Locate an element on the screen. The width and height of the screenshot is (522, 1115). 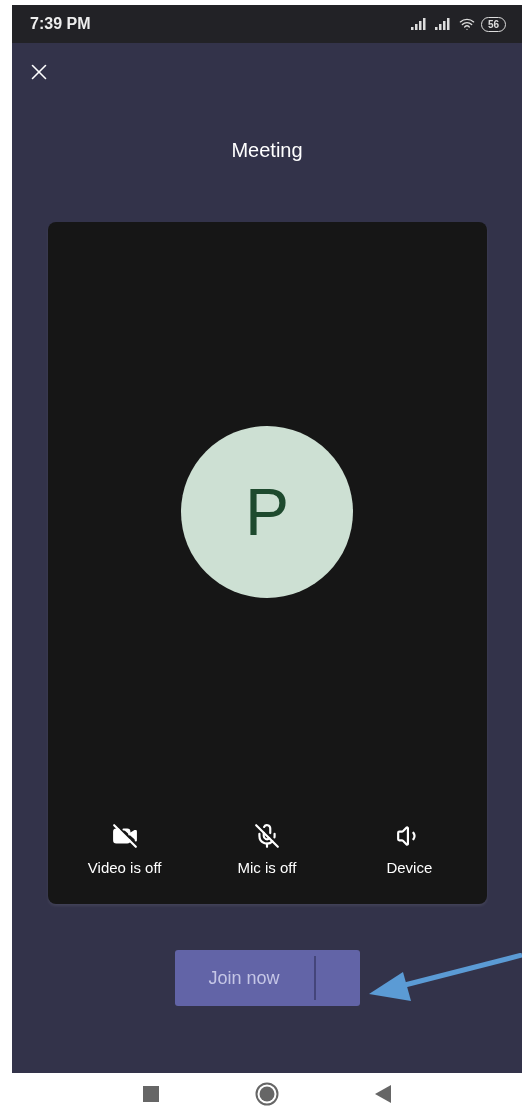
meeting-title: Meeting is located at coordinates (267, 150).